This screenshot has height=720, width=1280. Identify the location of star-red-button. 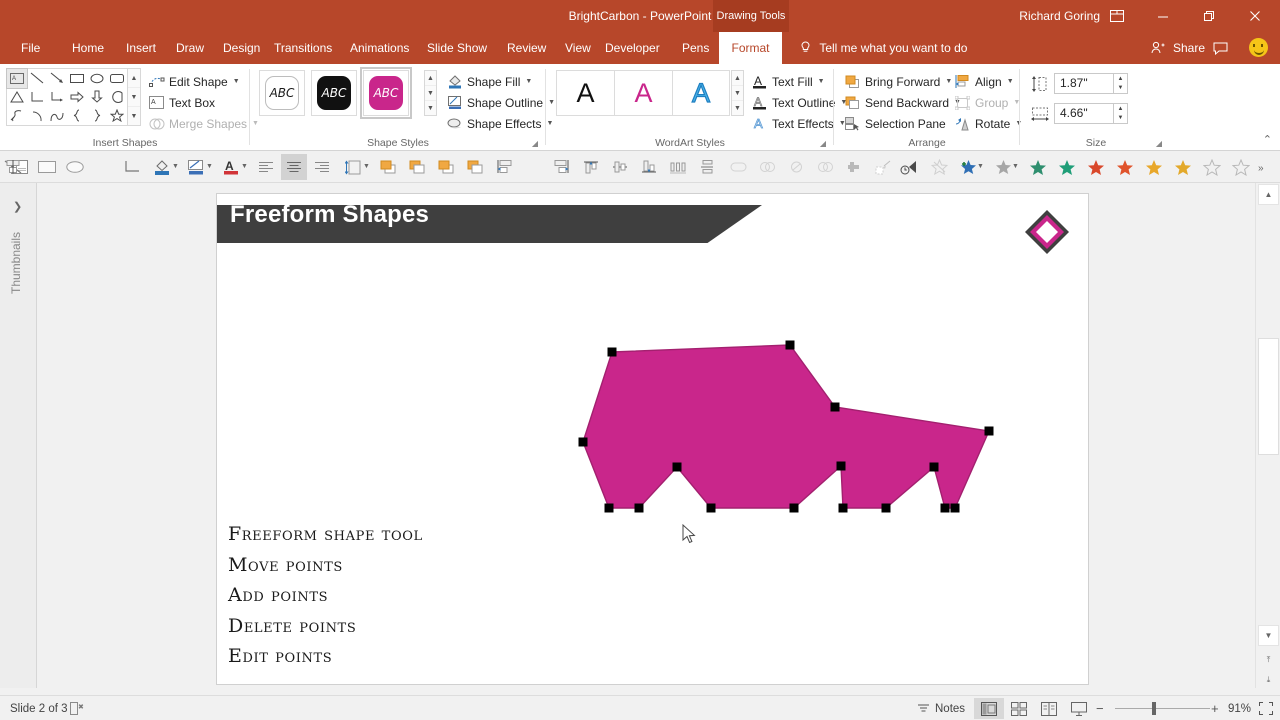
(1096, 167).